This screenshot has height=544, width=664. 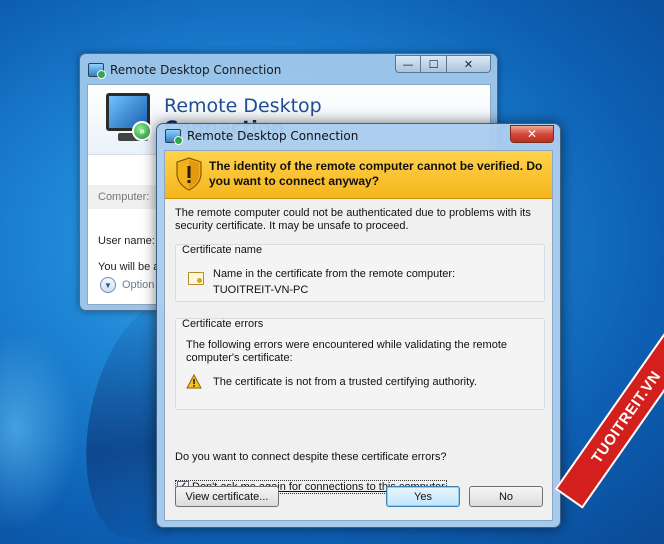 I want to click on computer-label: Computer:, so click(x=124, y=197).